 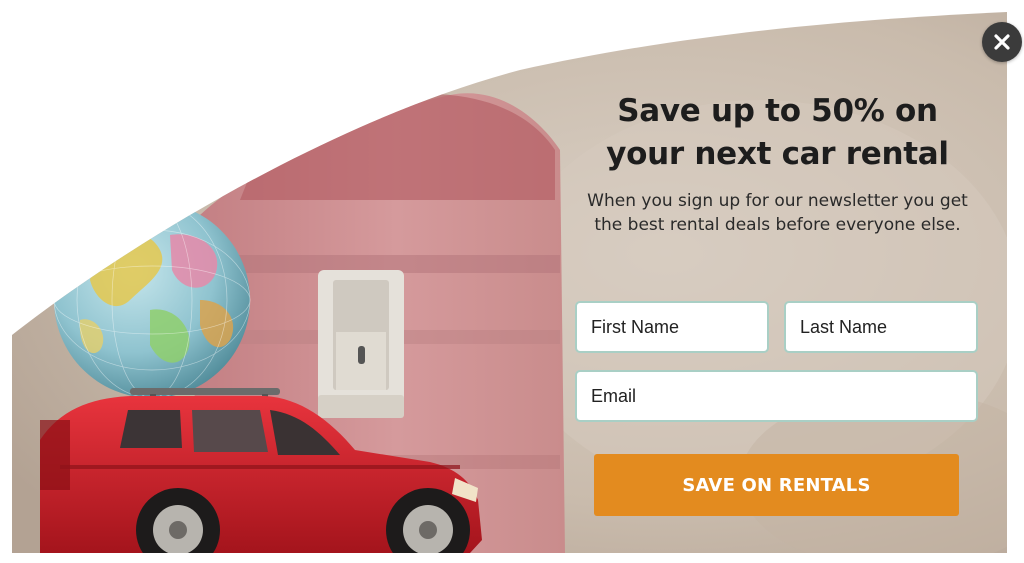 I want to click on popup-headline: Save up to 50% on your next car rental, so click(x=777, y=132).